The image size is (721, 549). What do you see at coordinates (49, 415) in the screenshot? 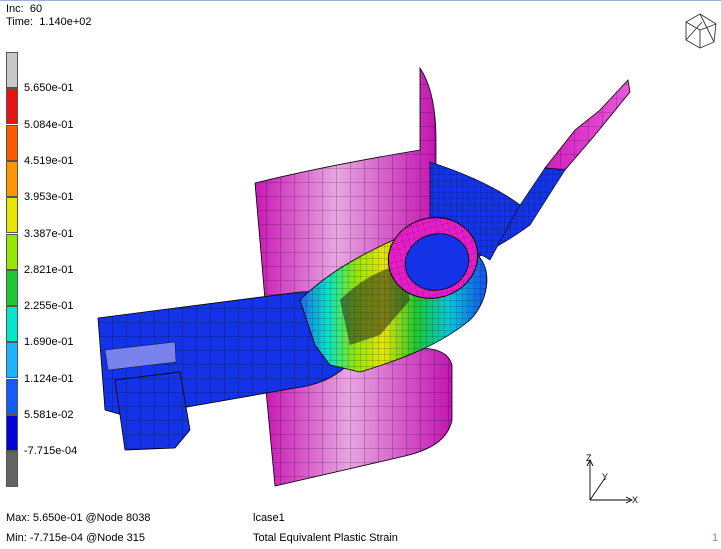
I see `legend-value-label: 5.581e-02` at bounding box center [49, 415].